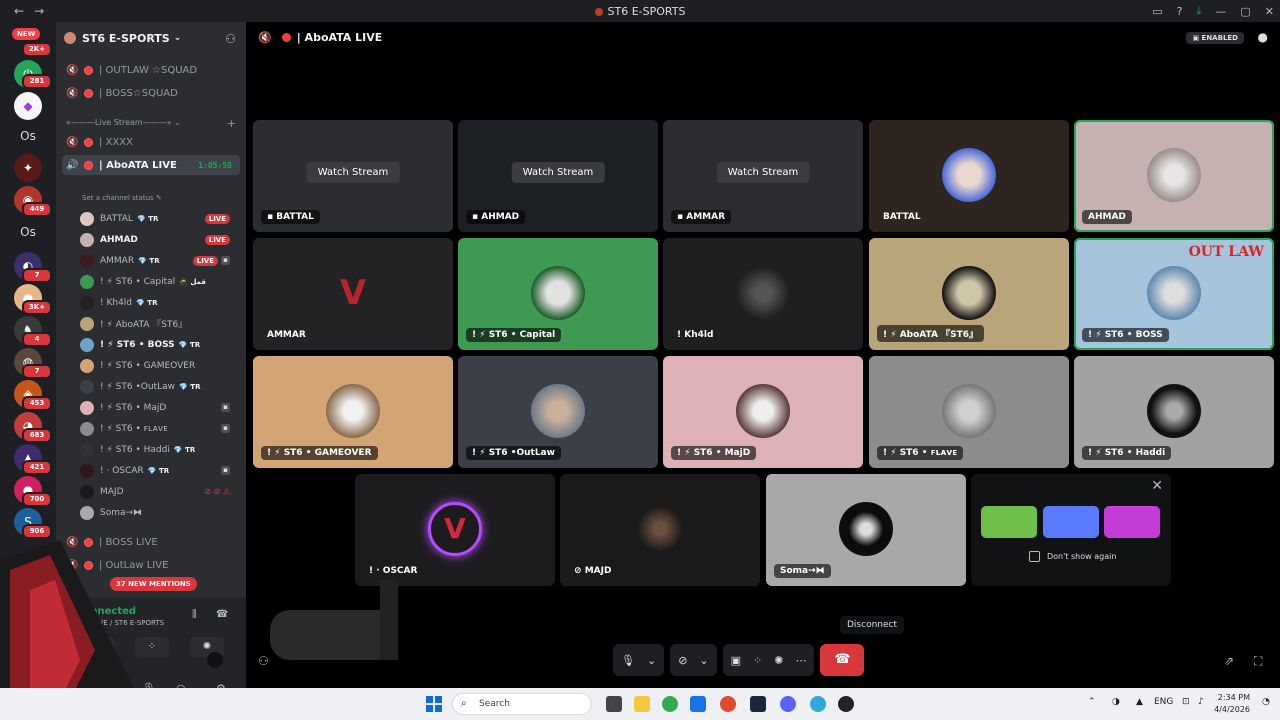 The height and width of the screenshot is (720, 1280). I want to click on network-icon: ⊡, so click(1186, 702).